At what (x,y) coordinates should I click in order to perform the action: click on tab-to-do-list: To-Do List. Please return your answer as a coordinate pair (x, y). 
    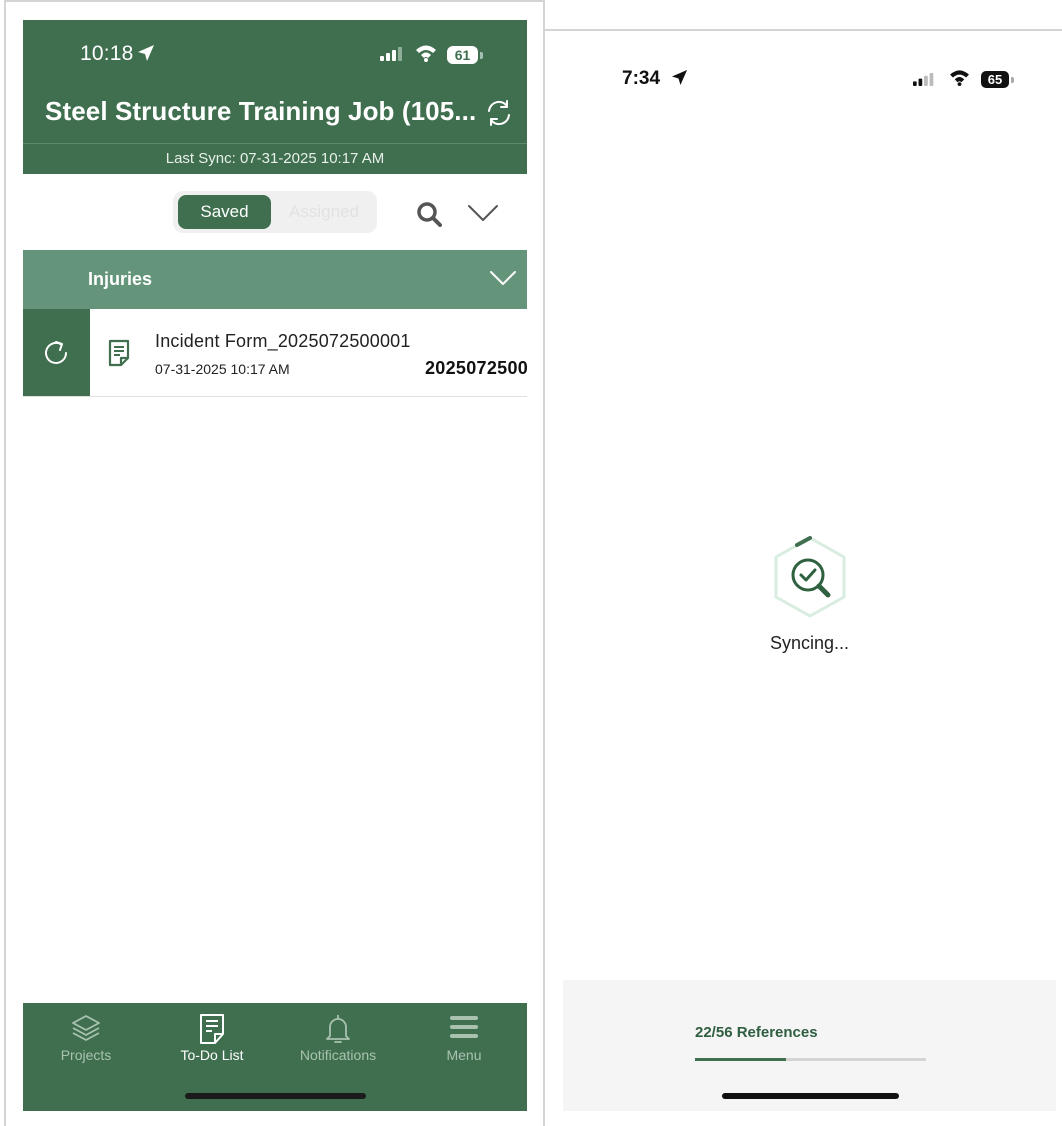
    Looking at the image, I should click on (212, 1043).